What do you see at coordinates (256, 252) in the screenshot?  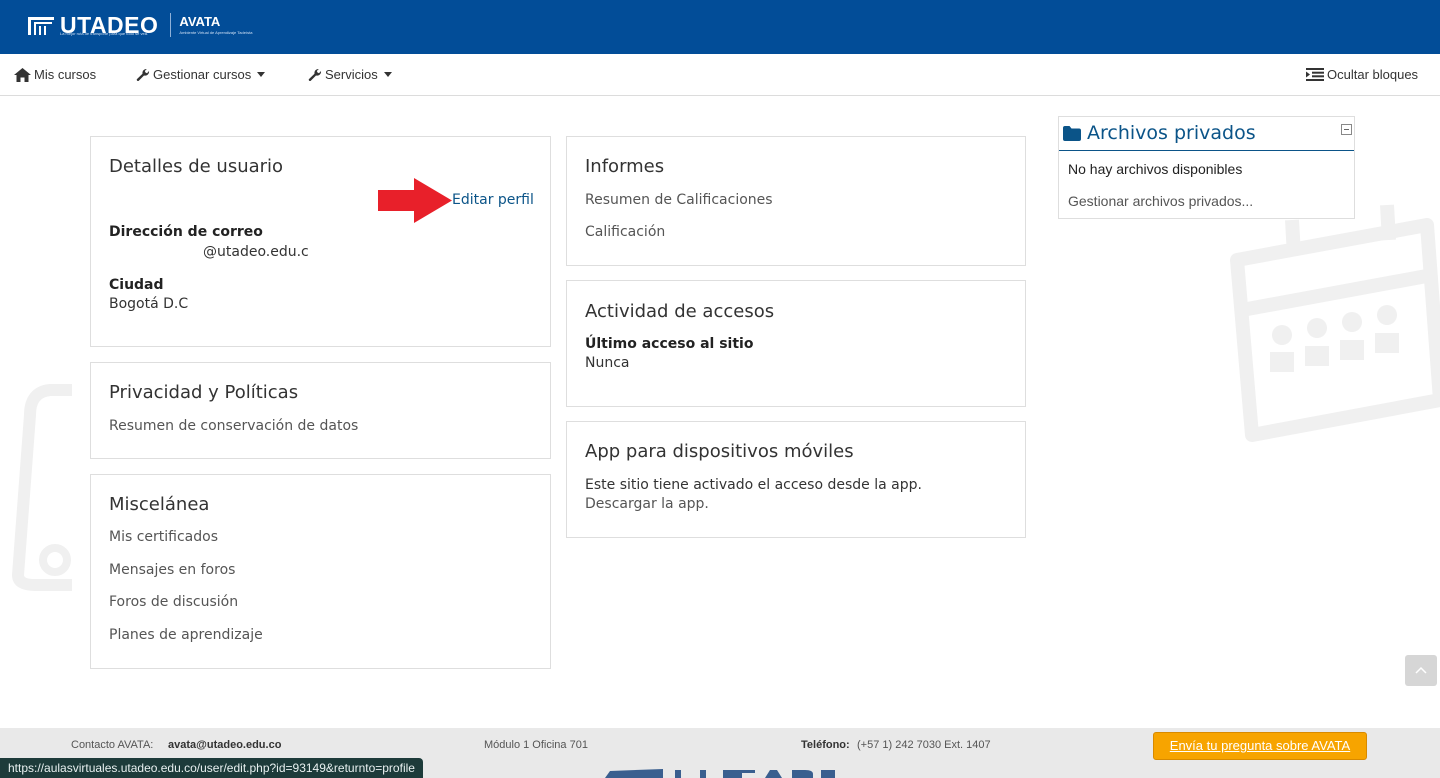 I see `email-value: @utadeo.edu.c` at bounding box center [256, 252].